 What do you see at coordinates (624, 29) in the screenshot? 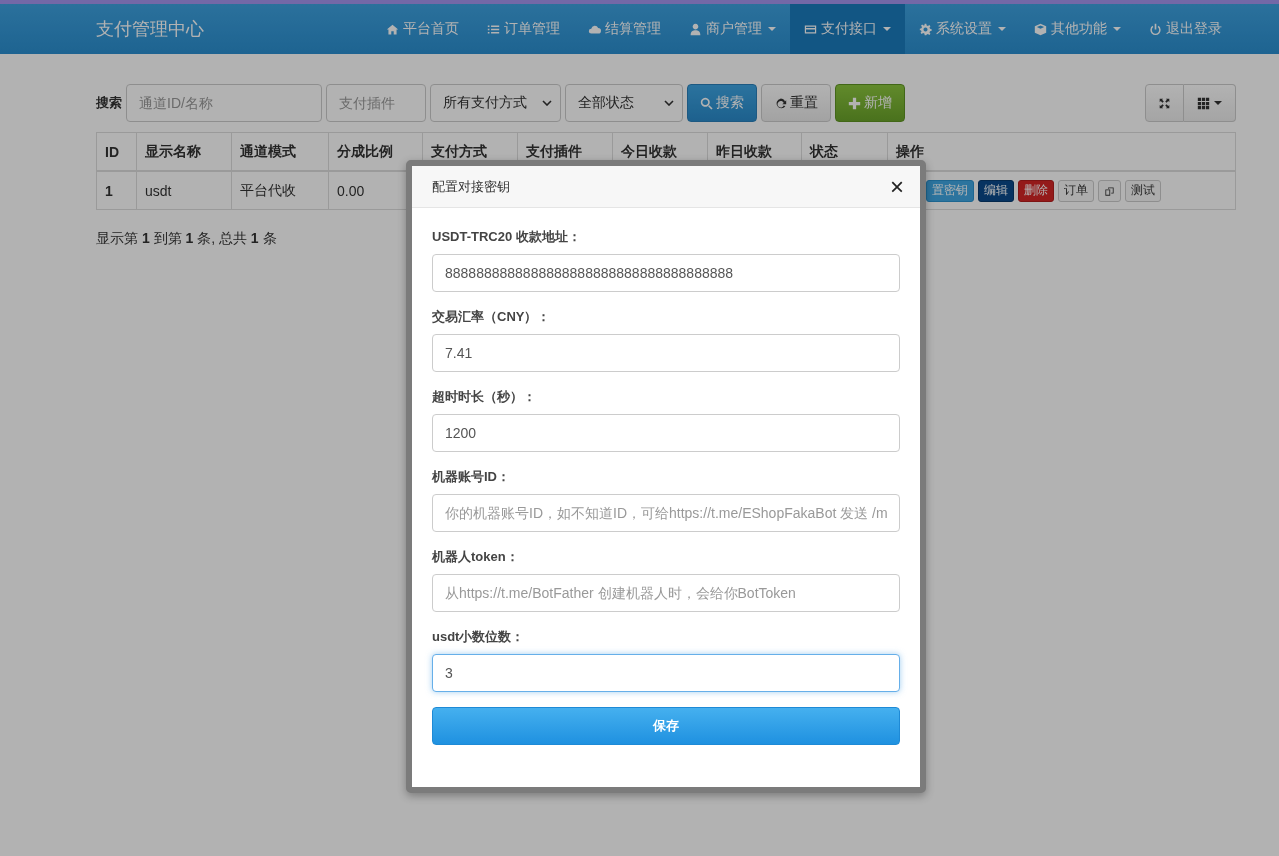
I see `nav-item: 结算管理` at bounding box center [624, 29].